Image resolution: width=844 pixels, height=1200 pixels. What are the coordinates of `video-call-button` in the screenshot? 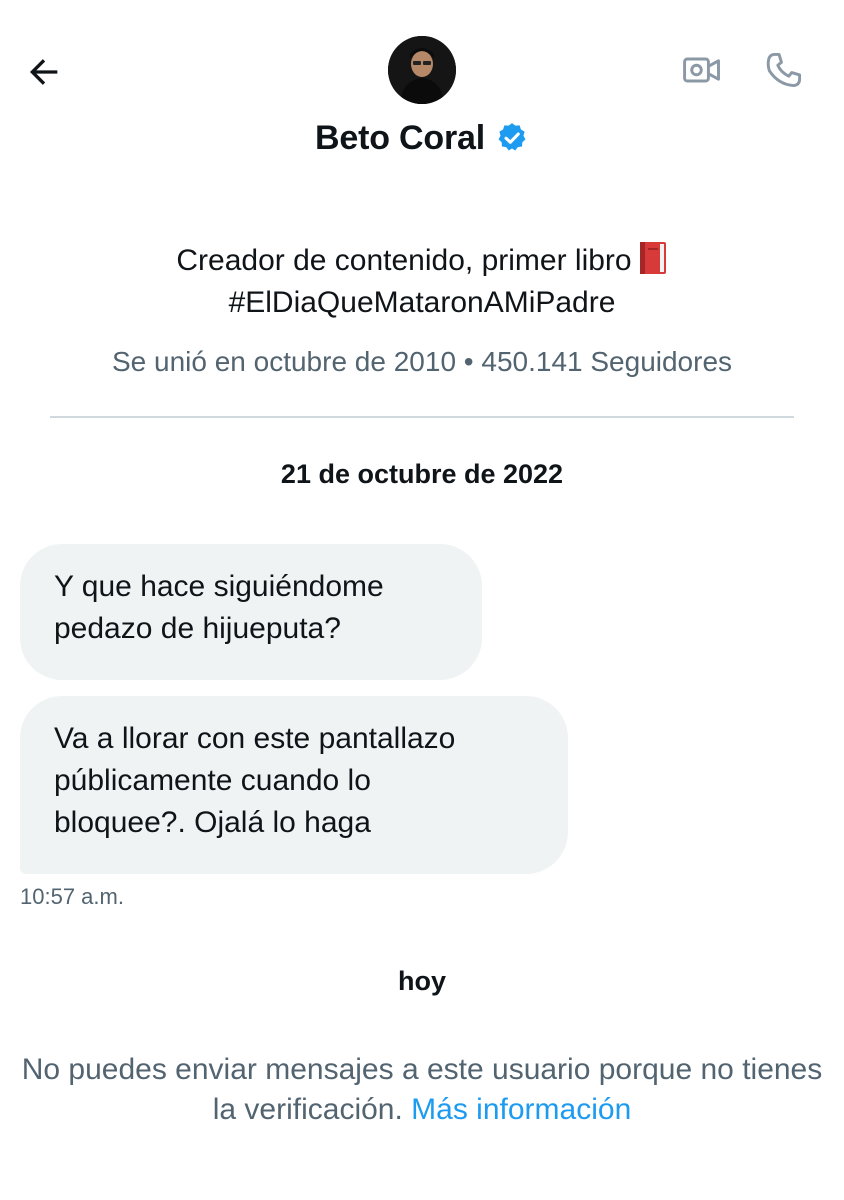 It's located at (702, 70).